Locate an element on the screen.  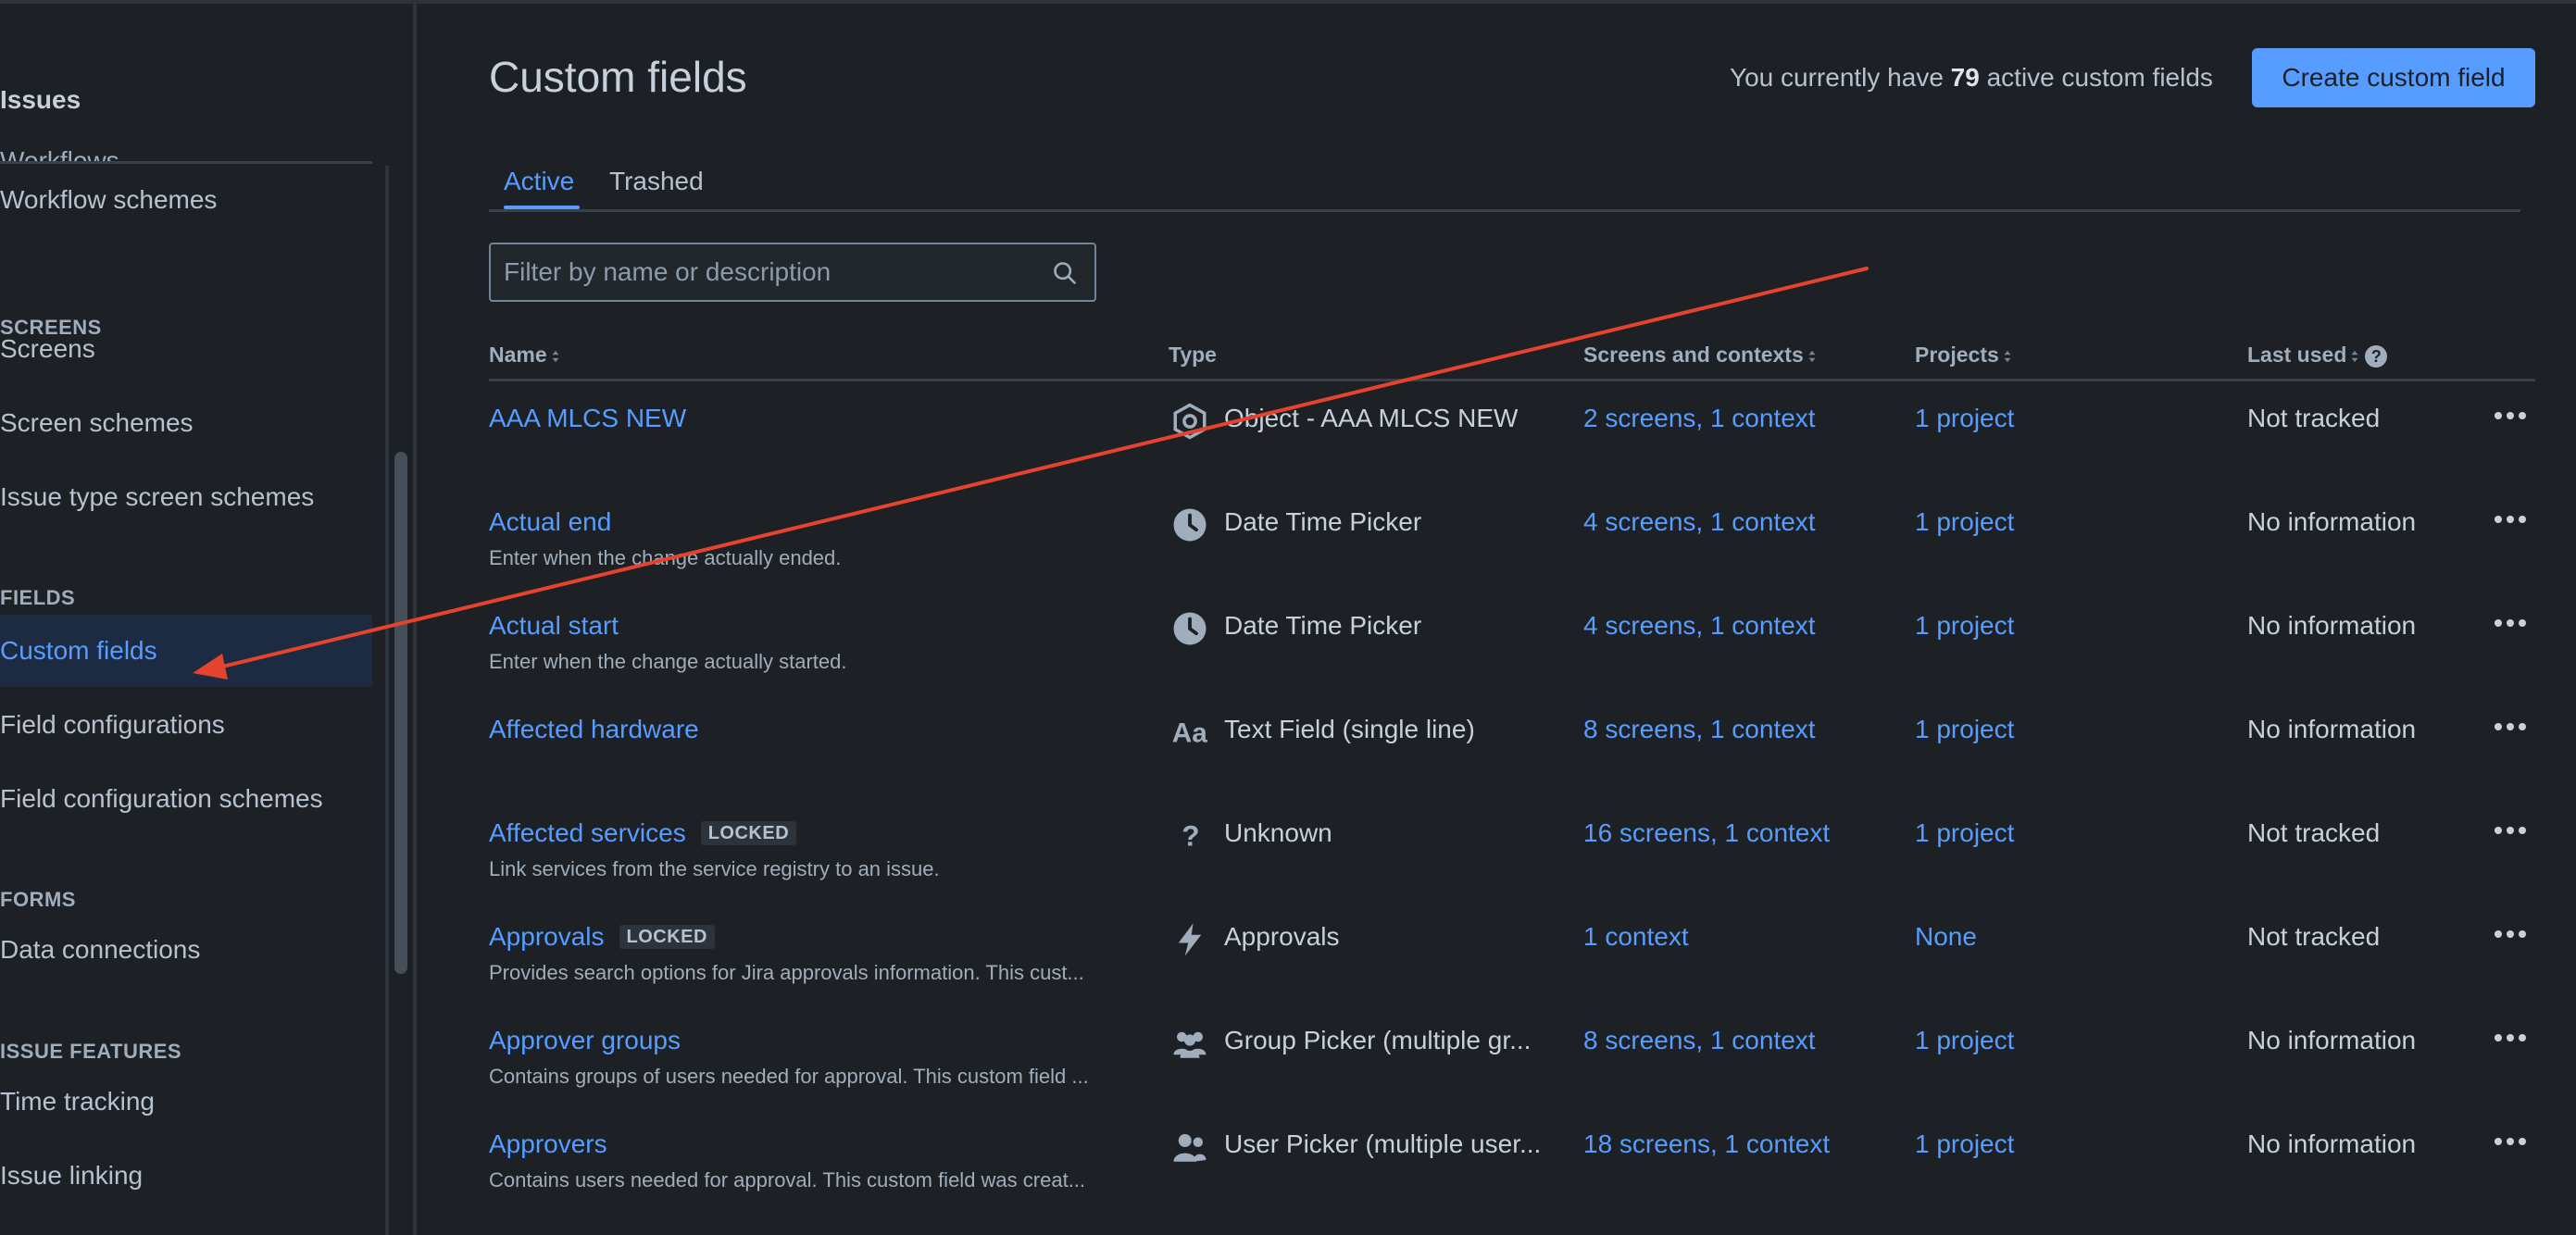
projects-link: None is located at coordinates (1946, 937).